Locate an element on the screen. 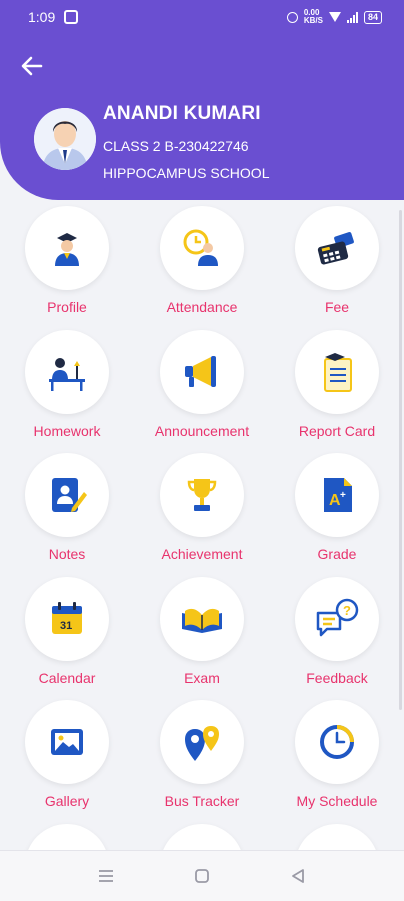 Image resolution: width=404 pixels, height=901 pixels. menu-item-profile: Profile is located at coordinates (67, 260).